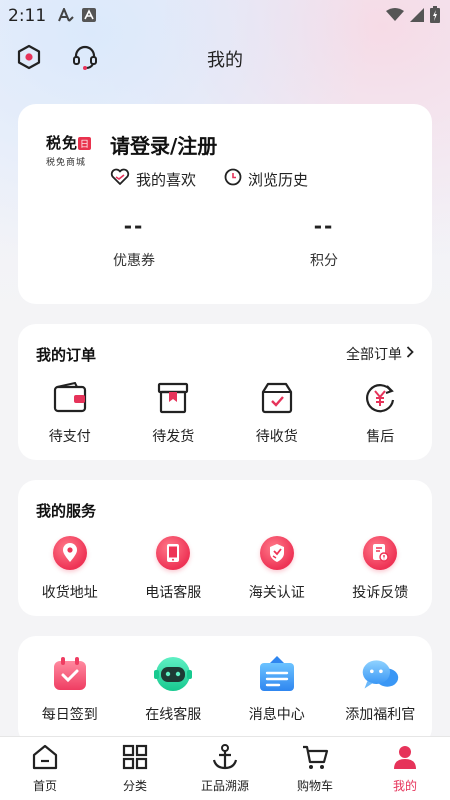 The height and width of the screenshot is (800, 450). What do you see at coordinates (173, 593) in the screenshot?
I see `service-phone-label: 电话客服` at bounding box center [173, 593].